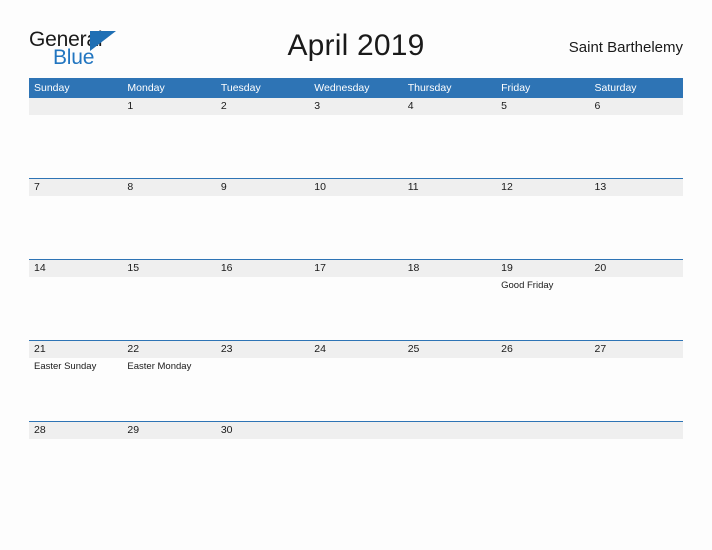 This screenshot has height=550, width=712. I want to click on day-cell: 9, so click(262, 218).